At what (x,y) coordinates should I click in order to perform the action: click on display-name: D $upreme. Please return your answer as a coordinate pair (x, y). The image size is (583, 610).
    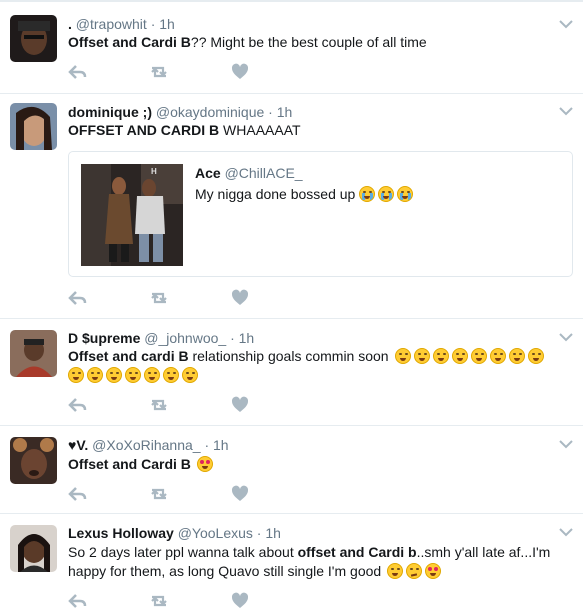
    Looking at the image, I should click on (104, 338).